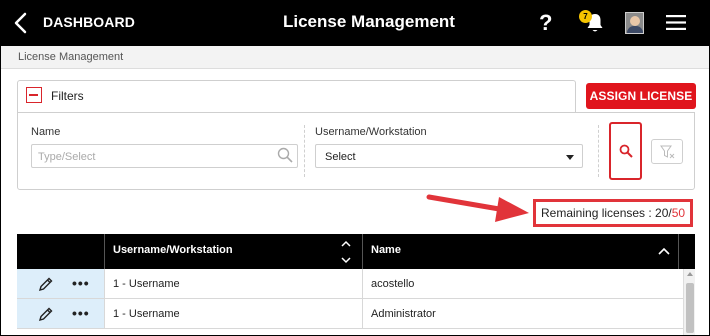 This screenshot has width=710, height=336. Describe the element at coordinates (46, 132) in the screenshot. I see `name-label: Name` at that location.